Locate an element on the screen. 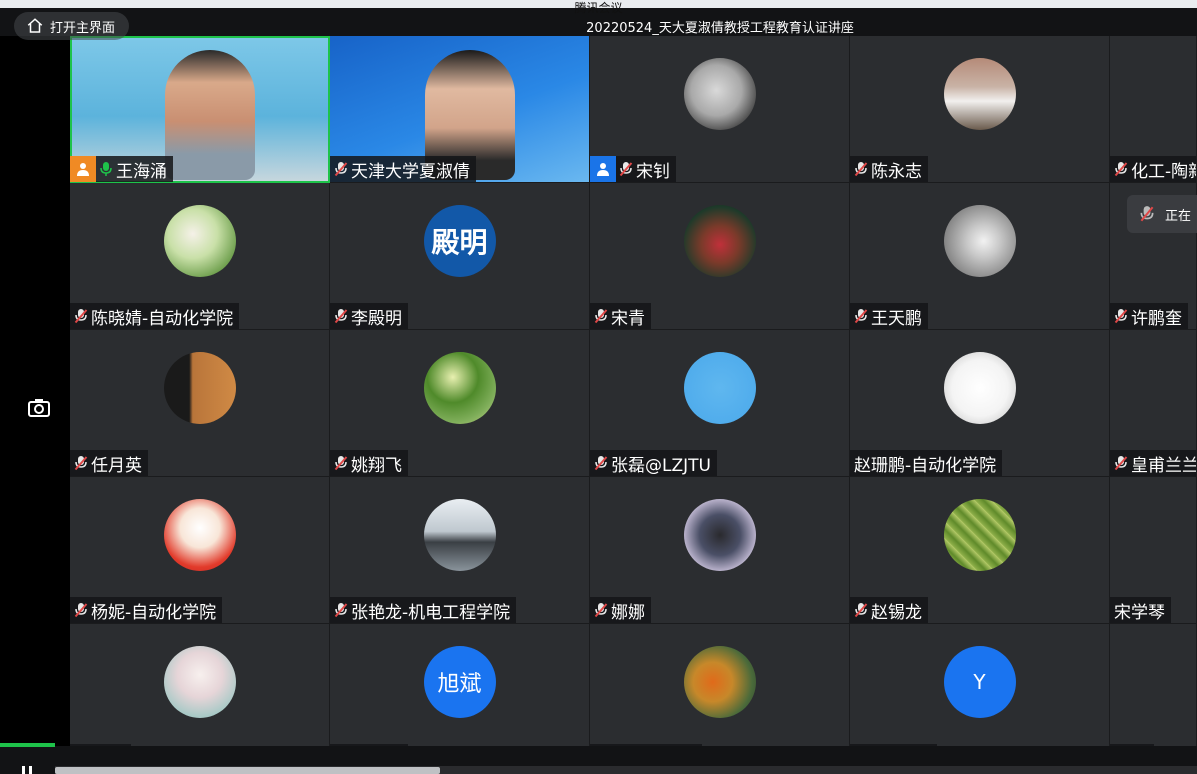 This screenshot has height=774, width=1197. participant-name-tag: 王天鹏 is located at coordinates (889, 316).